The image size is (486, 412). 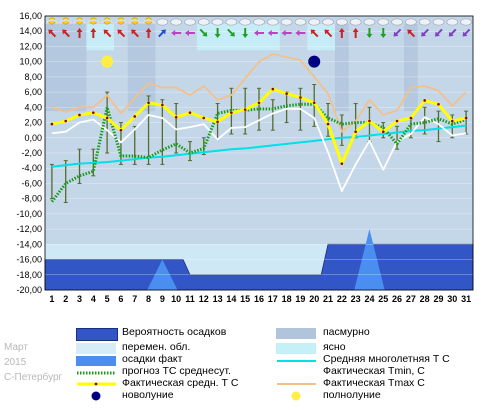 I want to click on x-tick-label: 29, so click(x=438, y=299).